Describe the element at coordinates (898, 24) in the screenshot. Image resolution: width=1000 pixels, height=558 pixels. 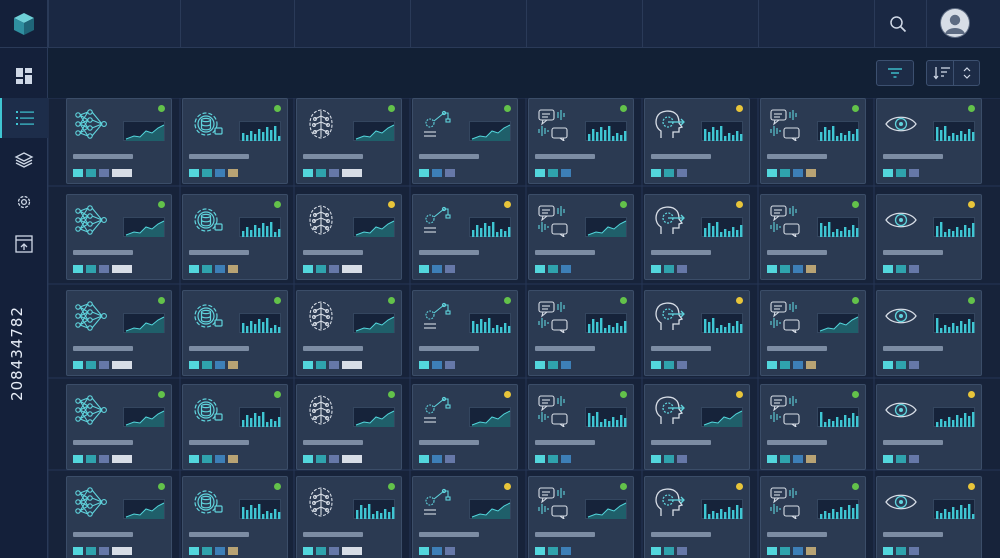
I see `search-button` at that location.